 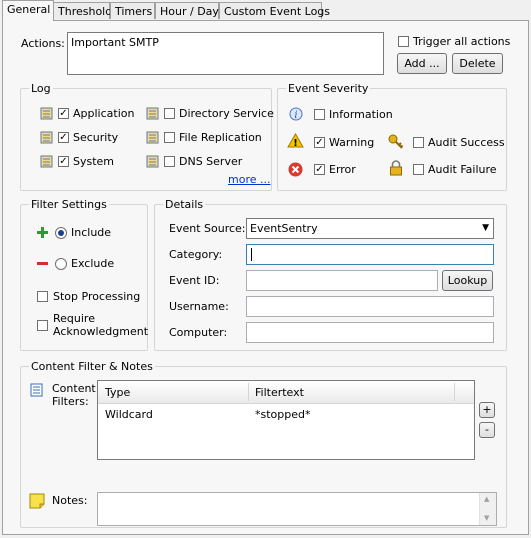 I want to click on scroll-down-icon: ▼, so click(x=486, y=518).